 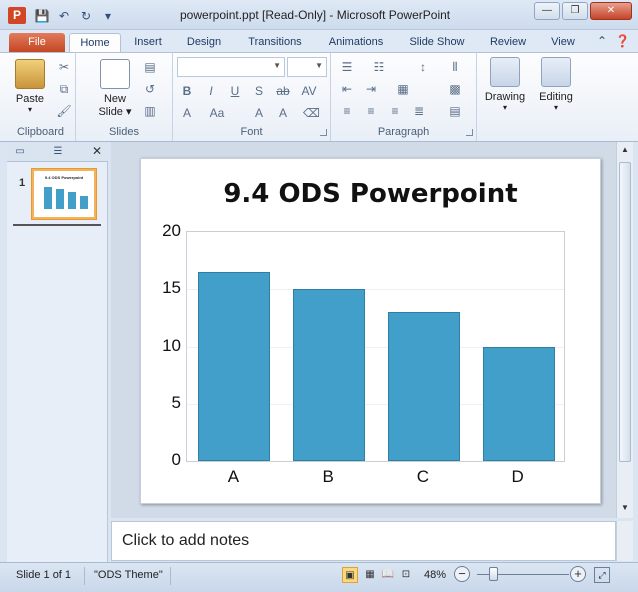 What do you see at coordinates (371, 89) in the screenshot?
I see `increase-indent-icon: ⇥` at bounding box center [371, 89].